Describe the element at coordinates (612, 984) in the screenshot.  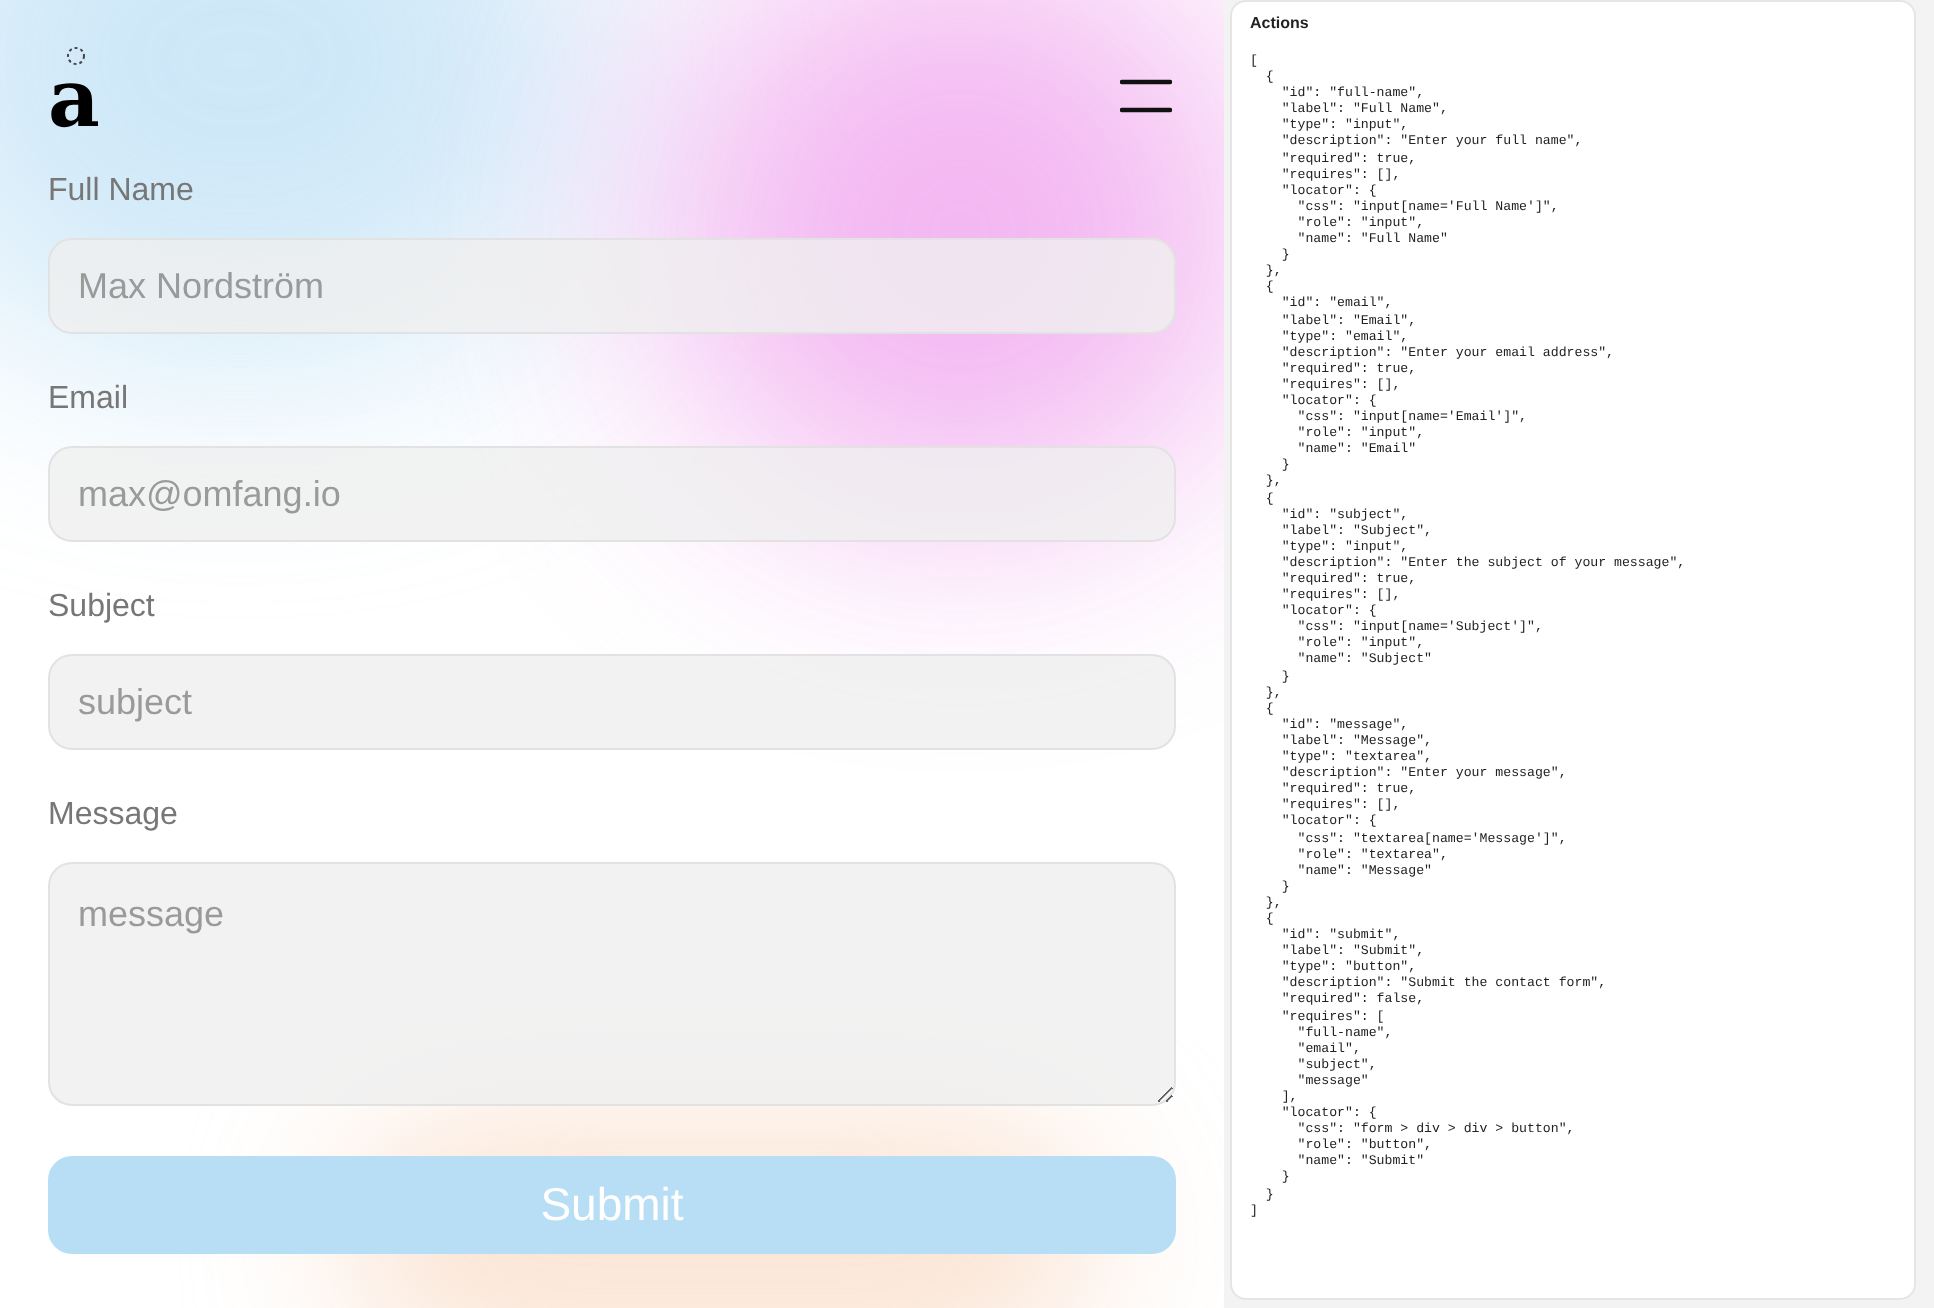
I see `message-textarea: message` at that location.